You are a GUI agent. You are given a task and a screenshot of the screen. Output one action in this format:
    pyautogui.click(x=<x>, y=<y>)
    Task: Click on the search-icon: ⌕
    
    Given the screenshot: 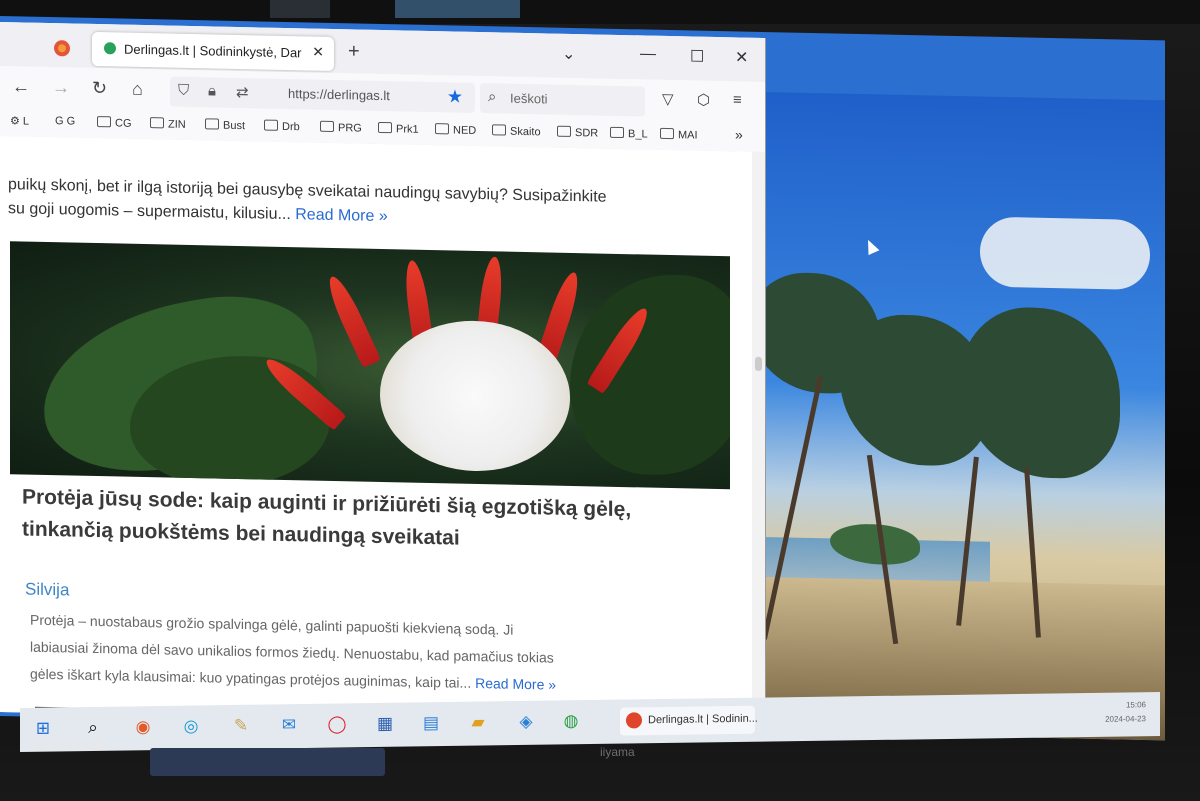 What is the action you would take?
    pyautogui.click(x=492, y=97)
    